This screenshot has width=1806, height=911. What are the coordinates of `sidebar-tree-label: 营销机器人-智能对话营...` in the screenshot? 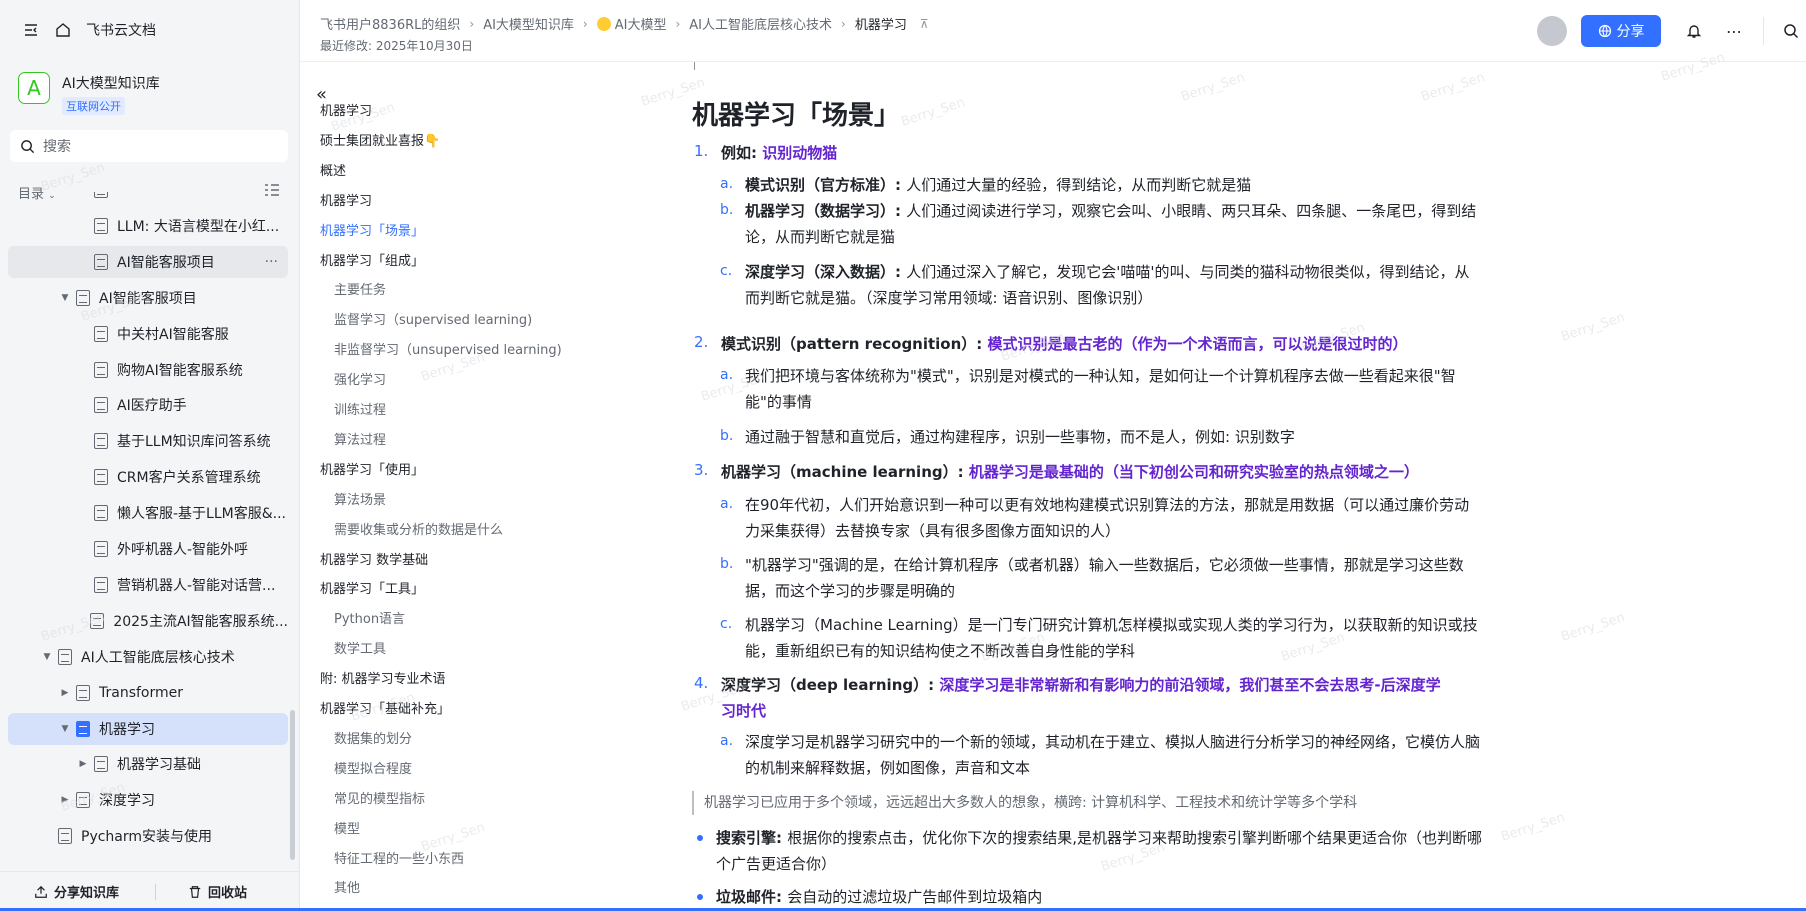 It's located at (196, 585).